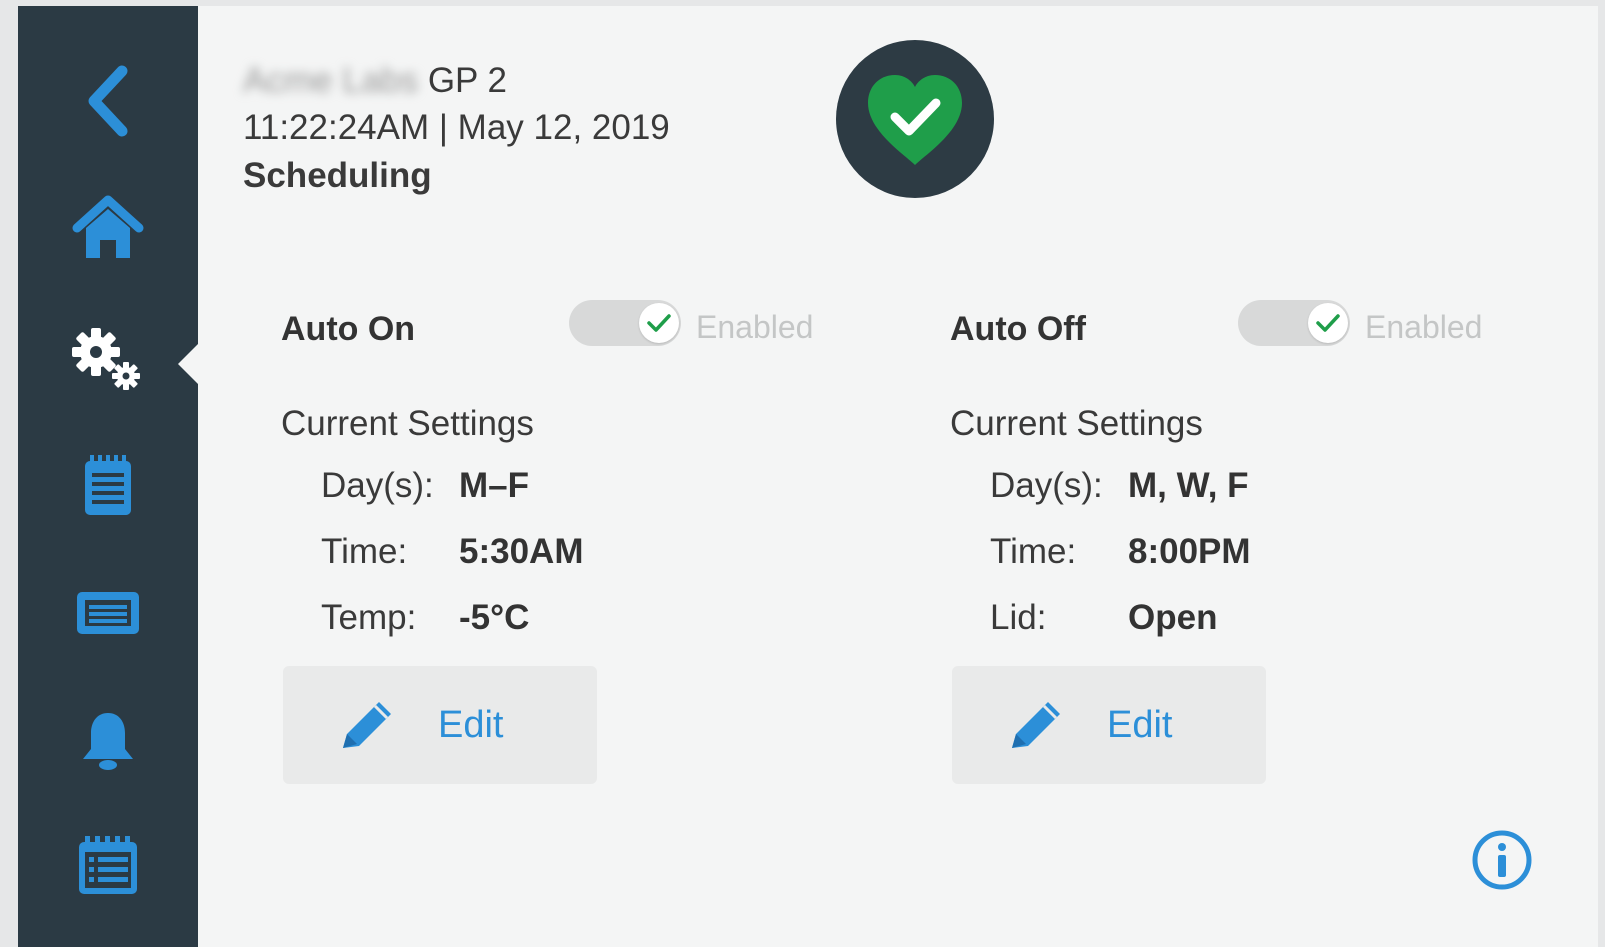 Image resolution: width=1605 pixels, height=947 pixels. Describe the element at coordinates (1188, 485) in the screenshot. I see `setting-value: M, W, F` at that location.